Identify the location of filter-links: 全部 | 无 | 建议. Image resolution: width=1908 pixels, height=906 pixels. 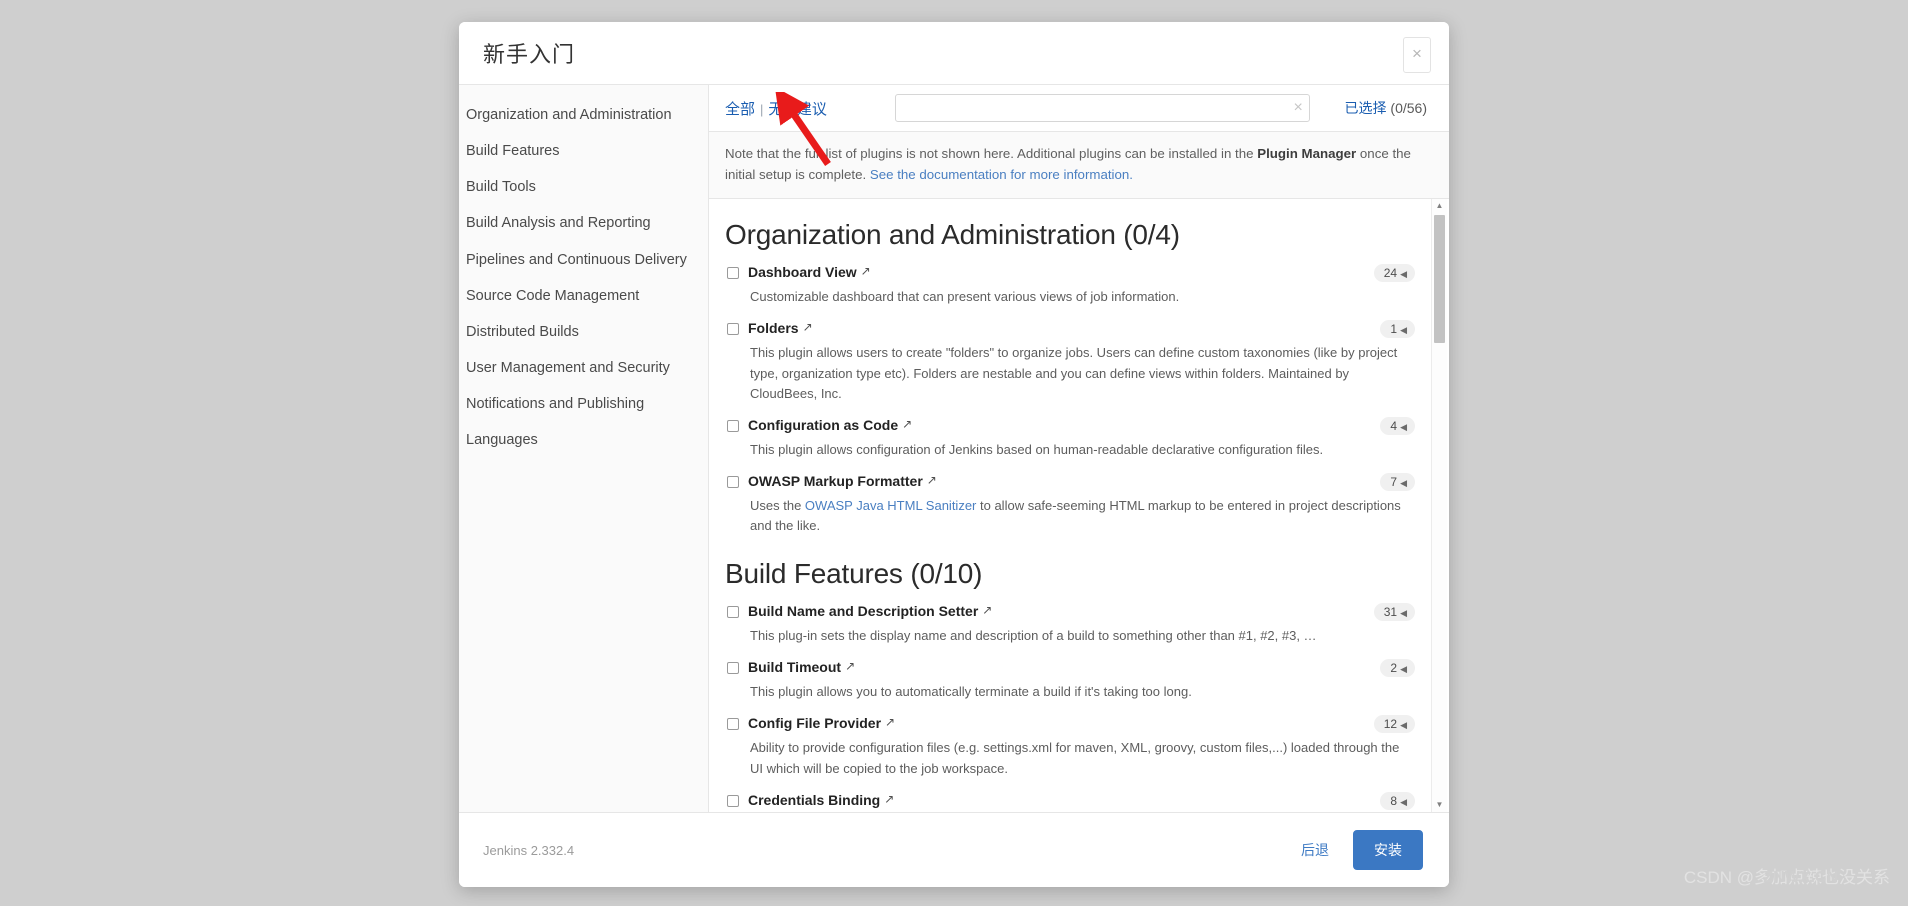
(776, 108).